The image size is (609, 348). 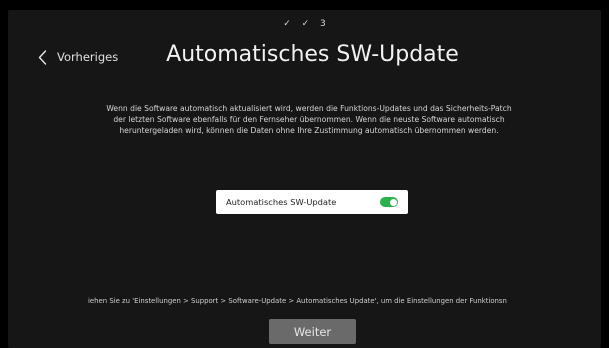 What do you see at coordinates (393, 202) in the screenshot?
I see `toggle-knob` at bounding box center [393, 202].